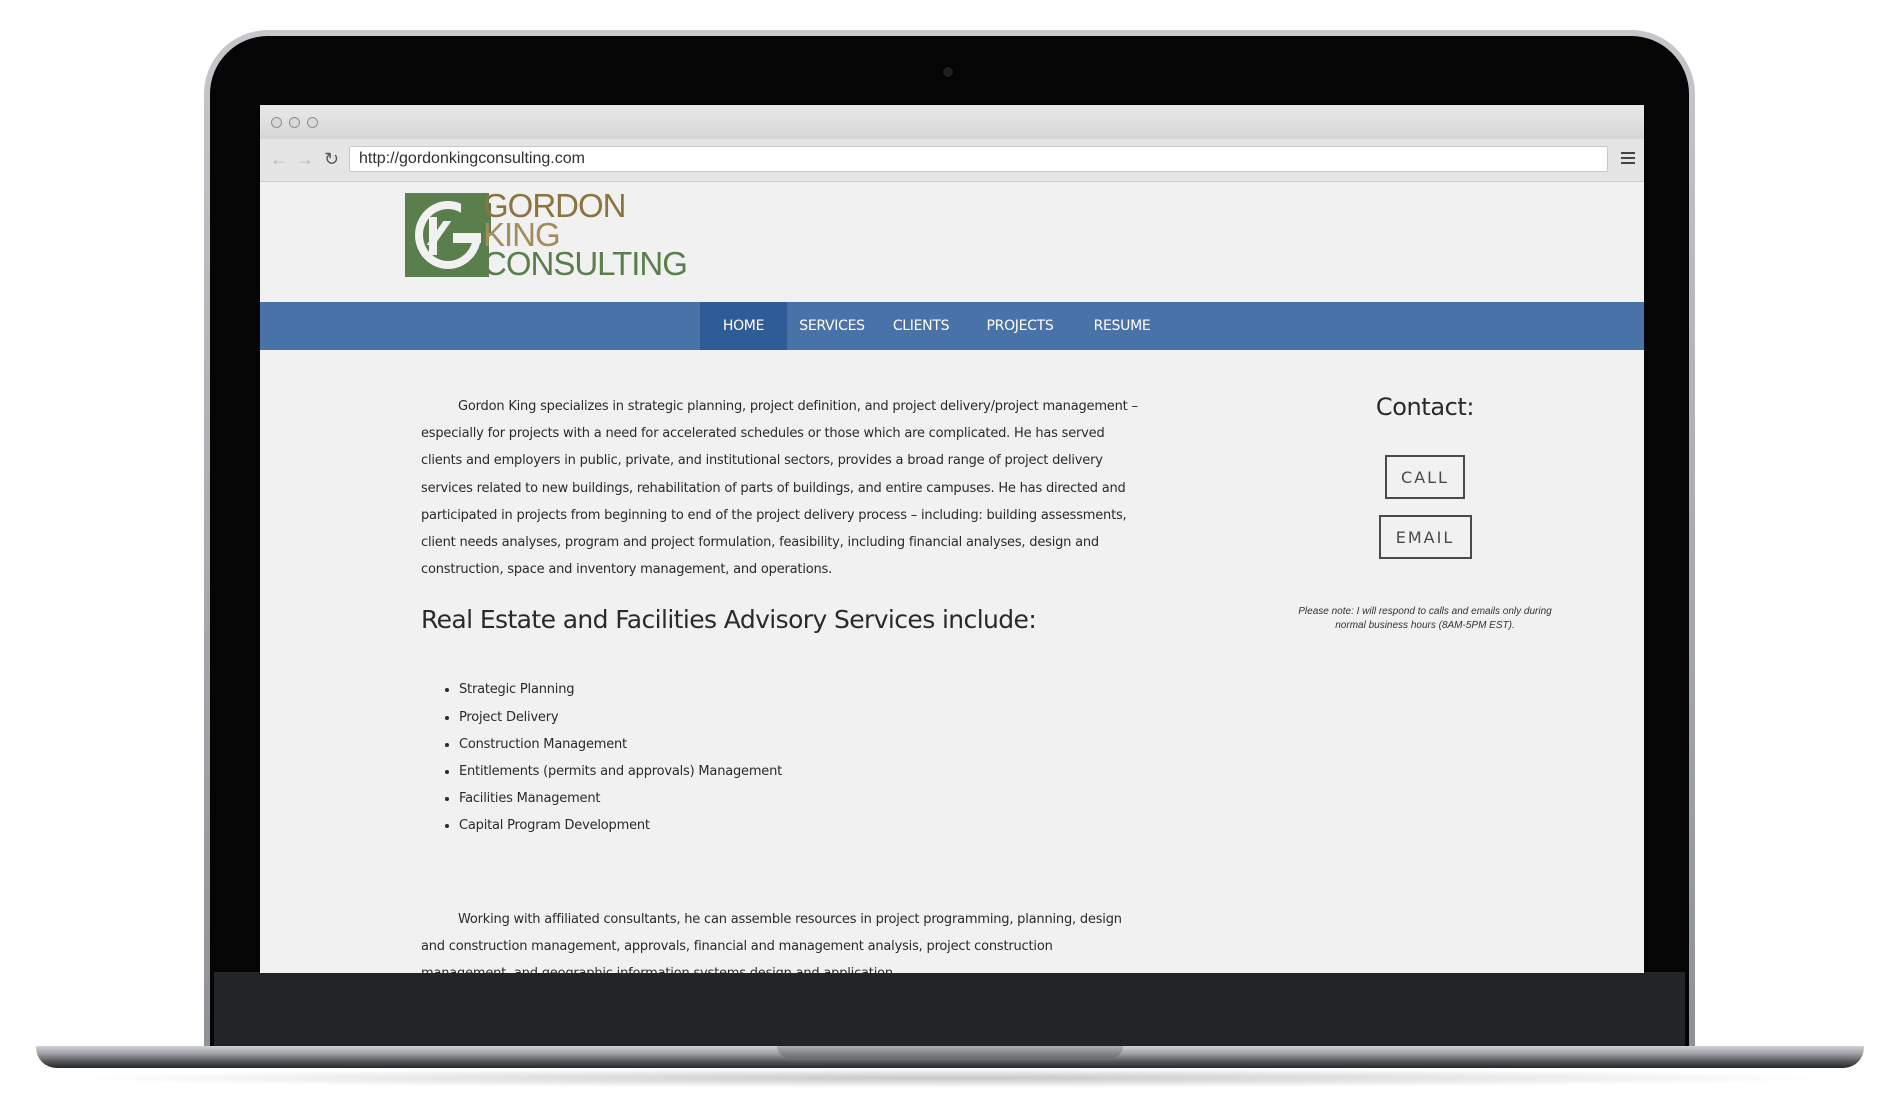 This screenshot has height=1107, width=1901. What do you see at coordinates (800, 825) in the screenshot?
I see `list-item: Capital Program Development` at bounding box center [800, 825].